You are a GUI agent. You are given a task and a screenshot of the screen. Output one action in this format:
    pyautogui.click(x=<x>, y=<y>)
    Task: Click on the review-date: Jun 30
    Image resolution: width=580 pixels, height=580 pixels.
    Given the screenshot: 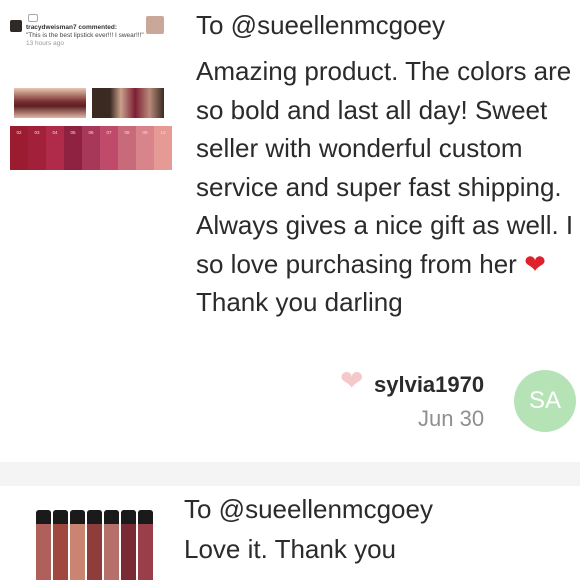 What is the action you would take?
    pyautogui.click(x=451, y=418)
    